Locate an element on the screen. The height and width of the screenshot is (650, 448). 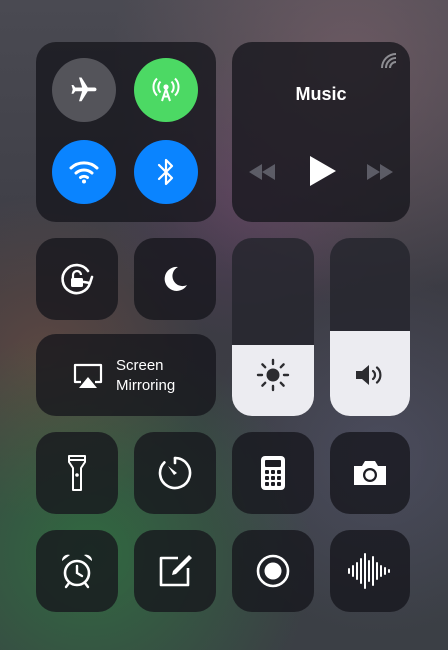
airplay-audio-icon is located at coordinates (389, 61).